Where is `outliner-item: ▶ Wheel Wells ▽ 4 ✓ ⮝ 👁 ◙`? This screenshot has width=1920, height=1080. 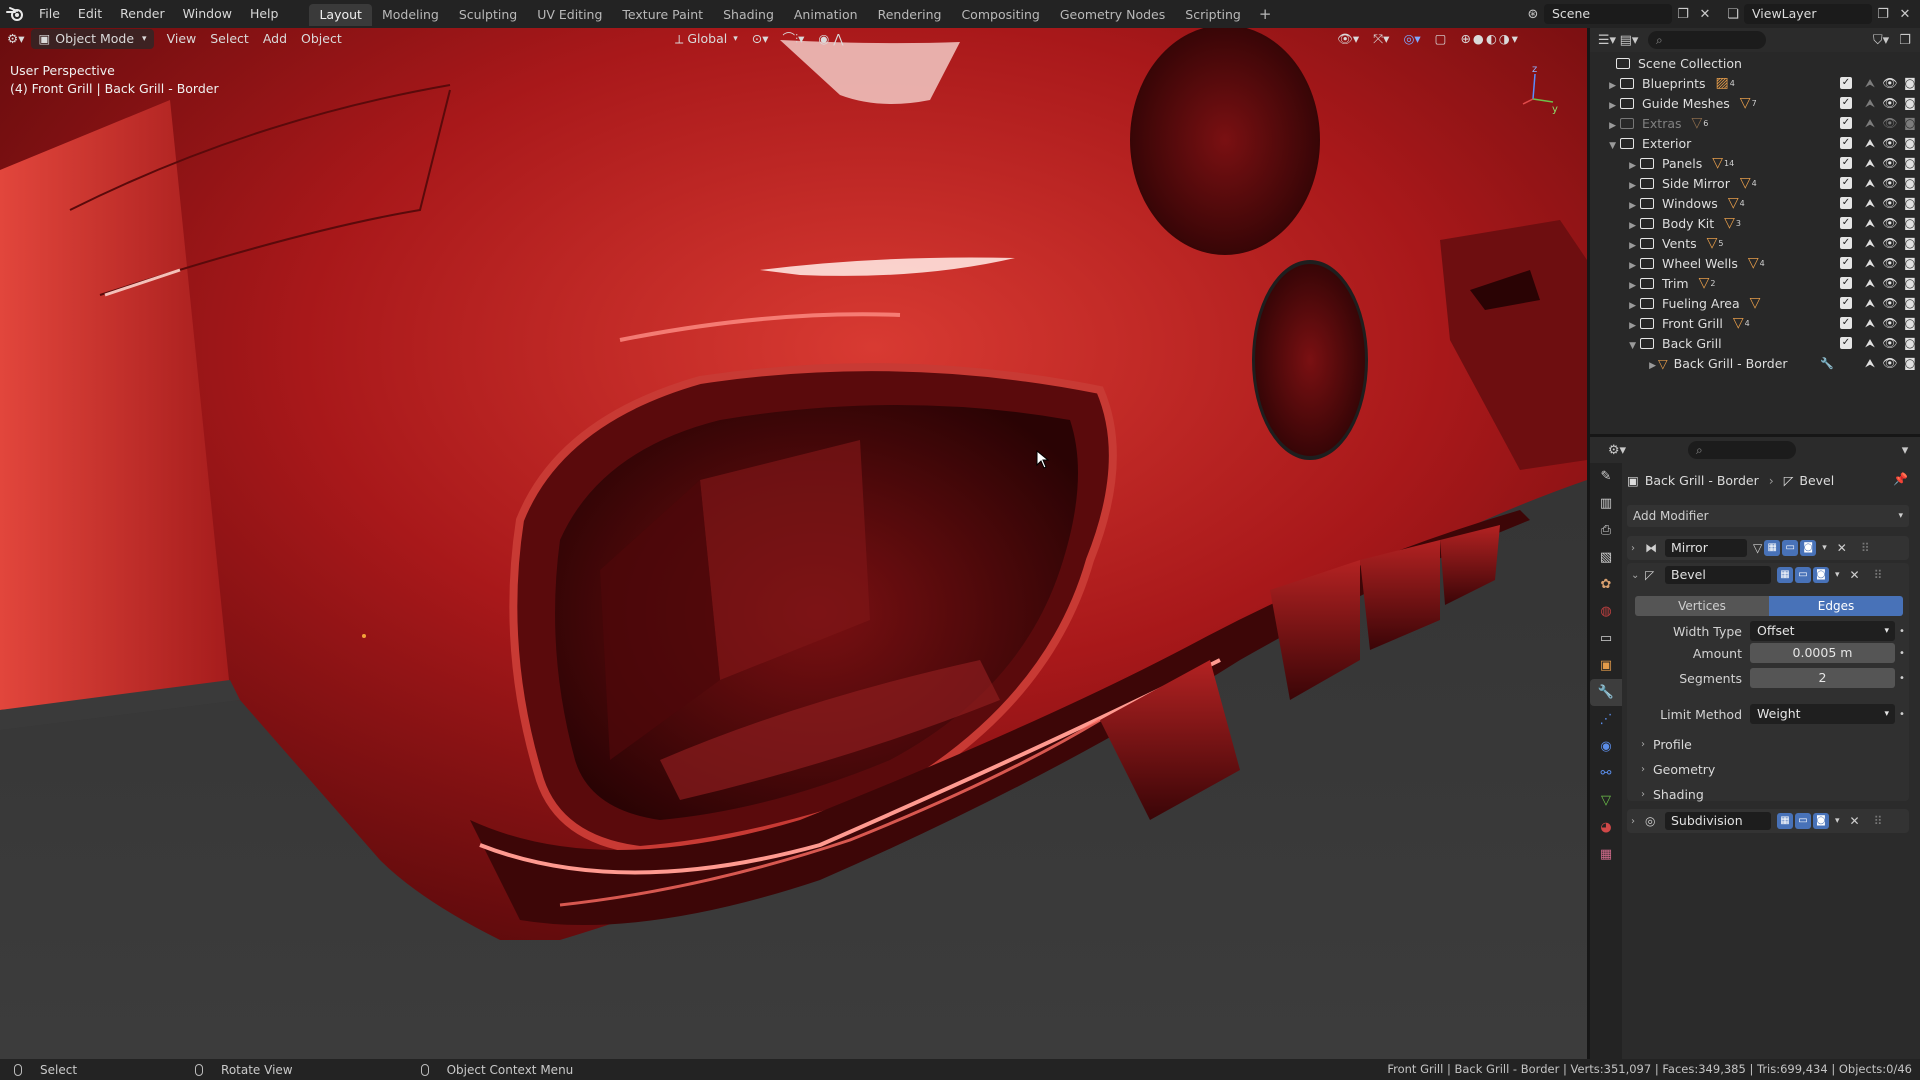 outliner-item: ▶ Wheel Wells ▽ 4 ✓ ⮝ 👁 ◙ is located at coordinates (1755, 263).